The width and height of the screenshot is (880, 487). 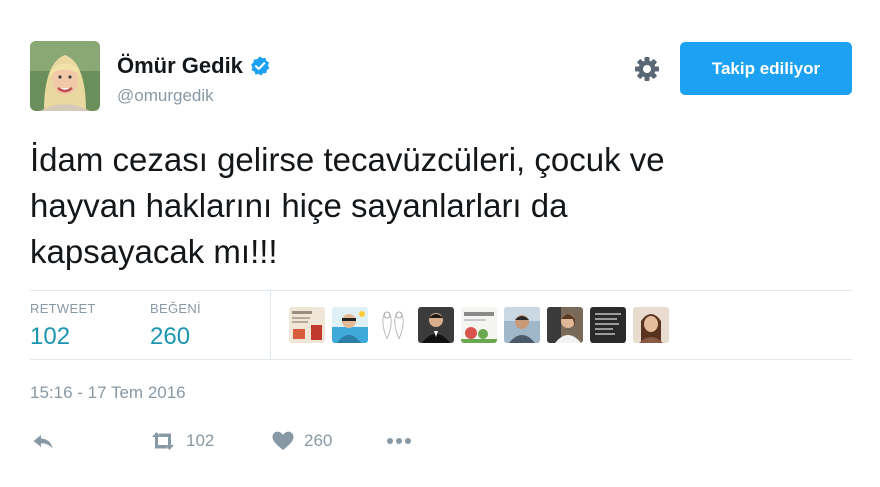 I want to click on verified-badge-icon, so click(x=260, y=66).